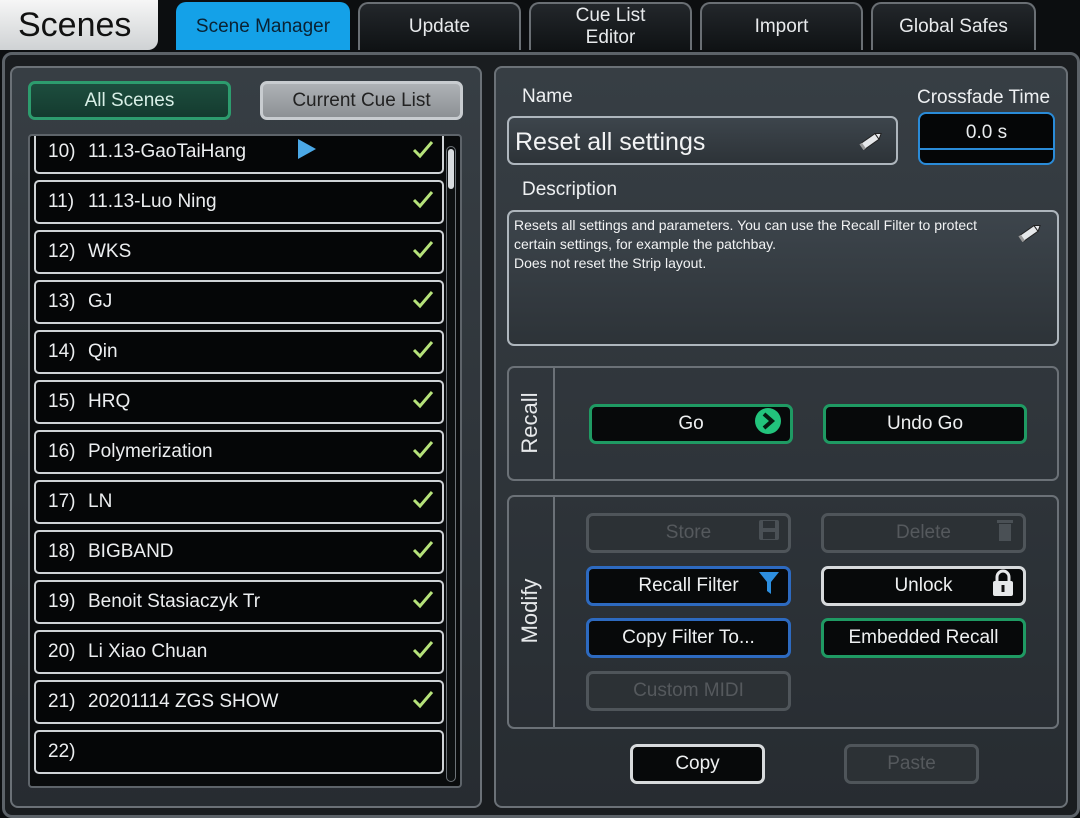  What do you see at coordinates (239, 202) in the screenshot?
I see `scene-row: 11) 11.13-Luo Ning` at bounding box center [239, 202].